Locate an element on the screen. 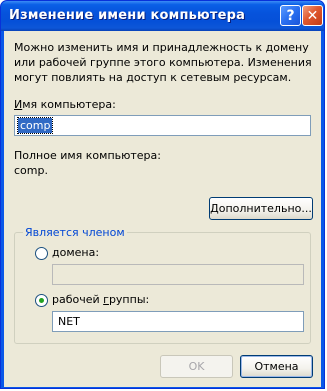 The height and width of the screenshot is (391, 327). radio-selected-dot is located at coordinates (41, 300).